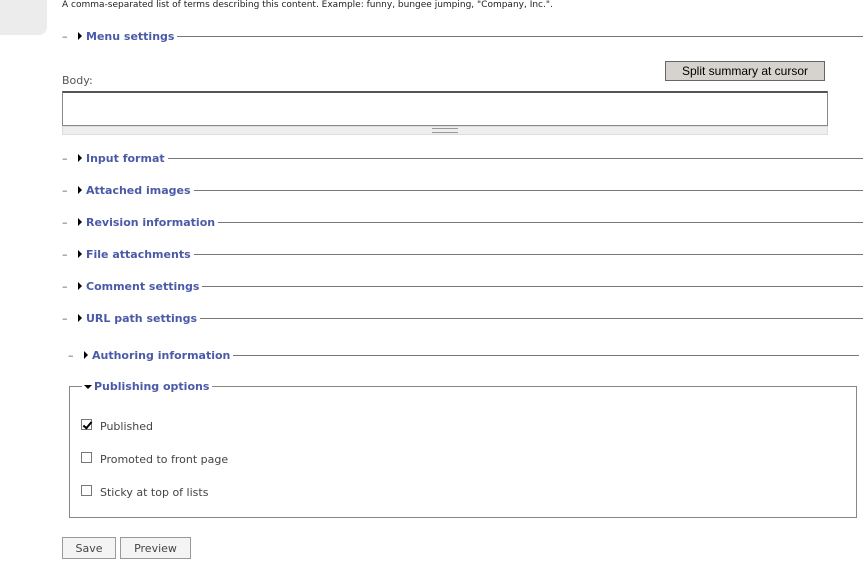  I want to click on save-button: Save, so click(89, 548).